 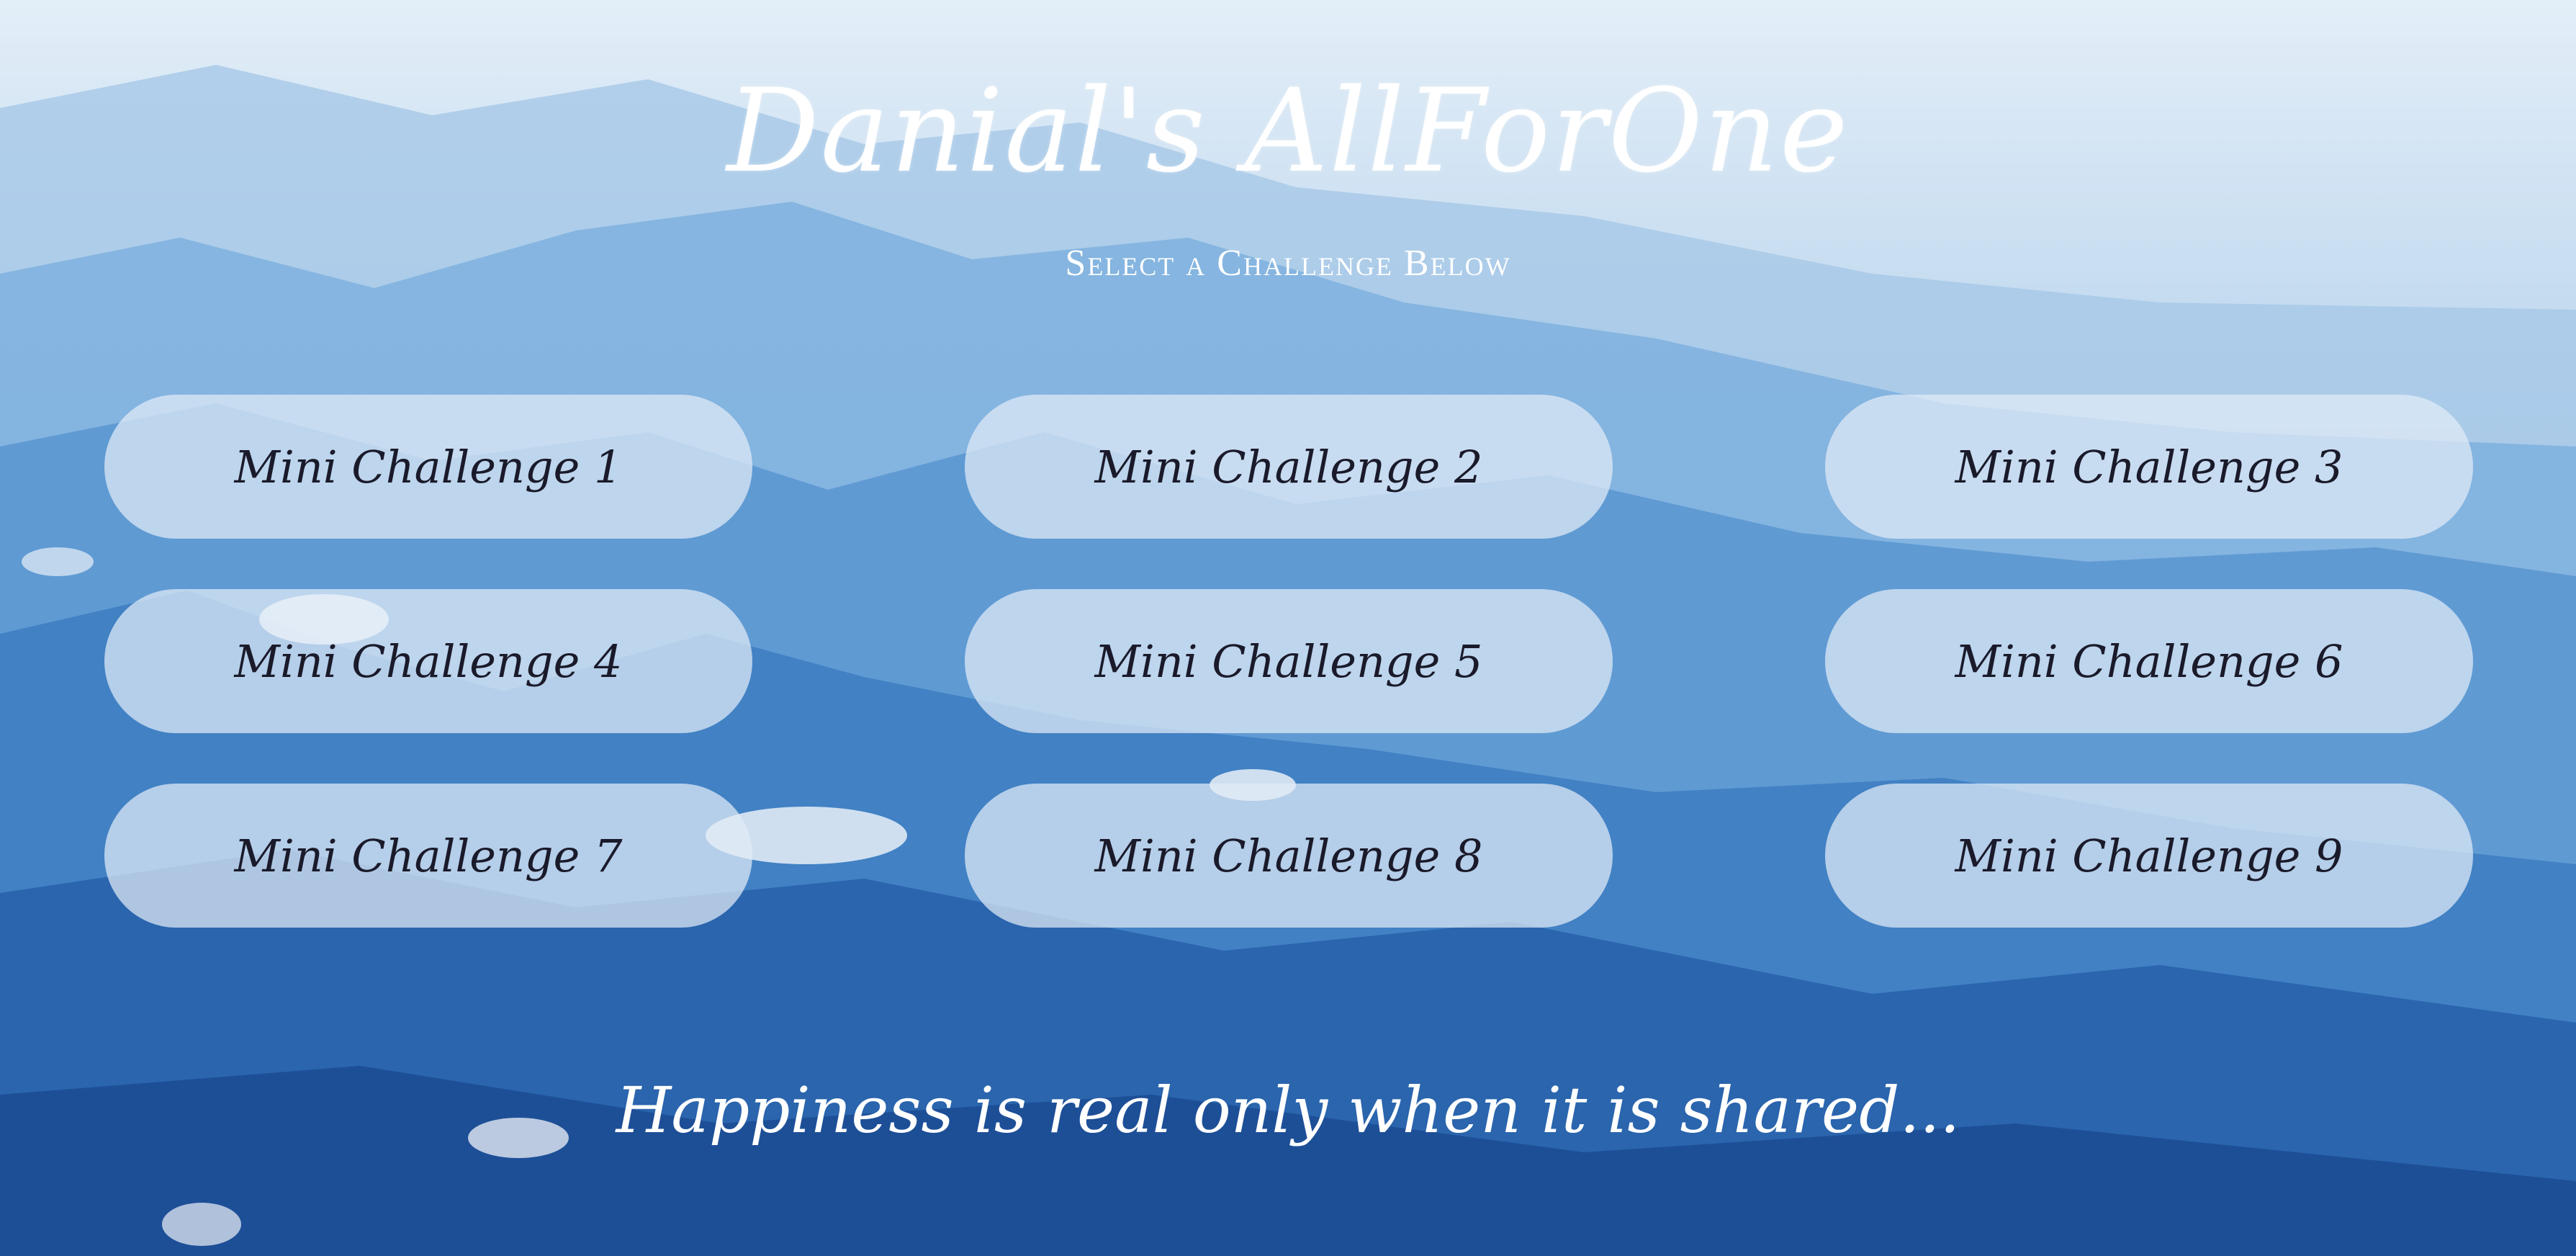 What do you see at coordinates (428, 661) in the screenshot?
I see `challenge-button-4: Mini Challenge 4` at bounding box center [428, 661].